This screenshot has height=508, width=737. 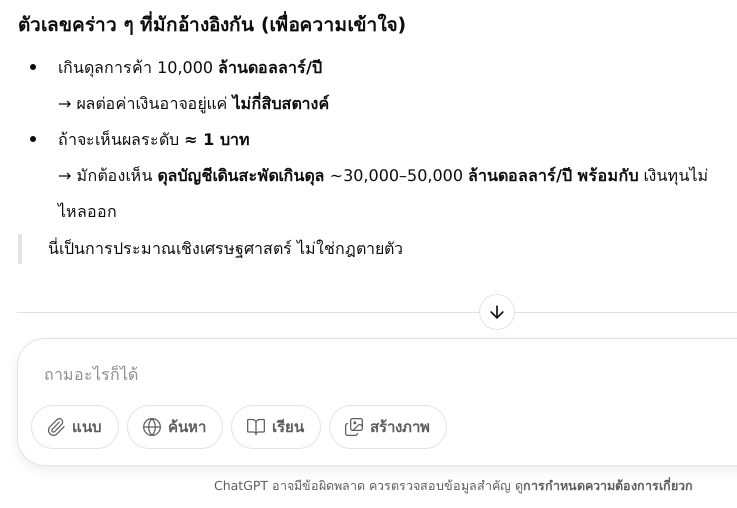 I want to click on tool-button: ค้นหา, so click(x=175, y=427).